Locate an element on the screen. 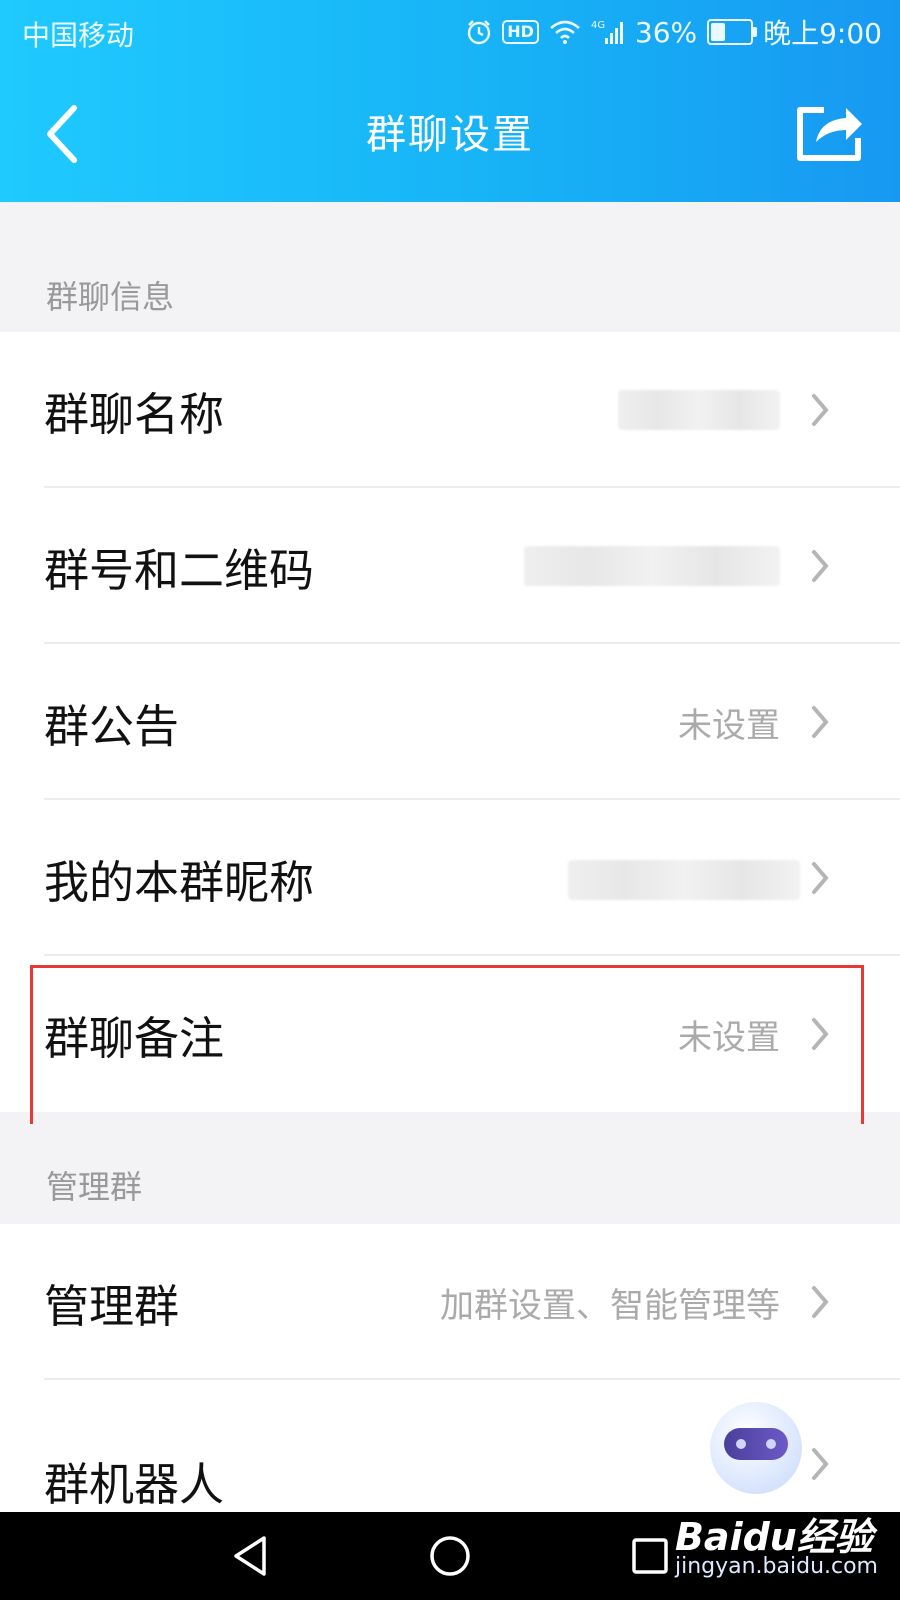 This screenshot has height=1600, width=900. share-icon is located at coordinates (829, 134).